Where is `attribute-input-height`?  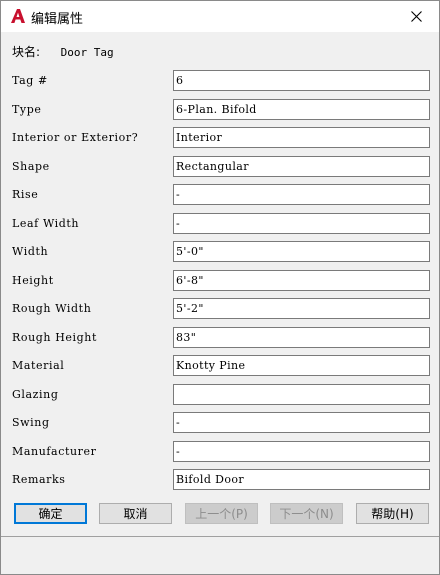
attribute-input-height is located at coordinates (301, 280).